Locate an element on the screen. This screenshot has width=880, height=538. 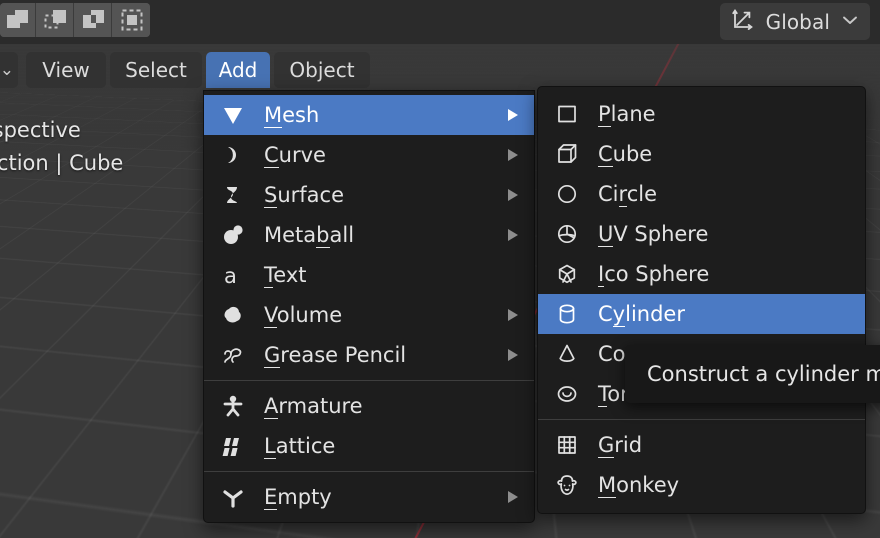
editor-type-button: ⌄ is located at coordinates (9, 70).